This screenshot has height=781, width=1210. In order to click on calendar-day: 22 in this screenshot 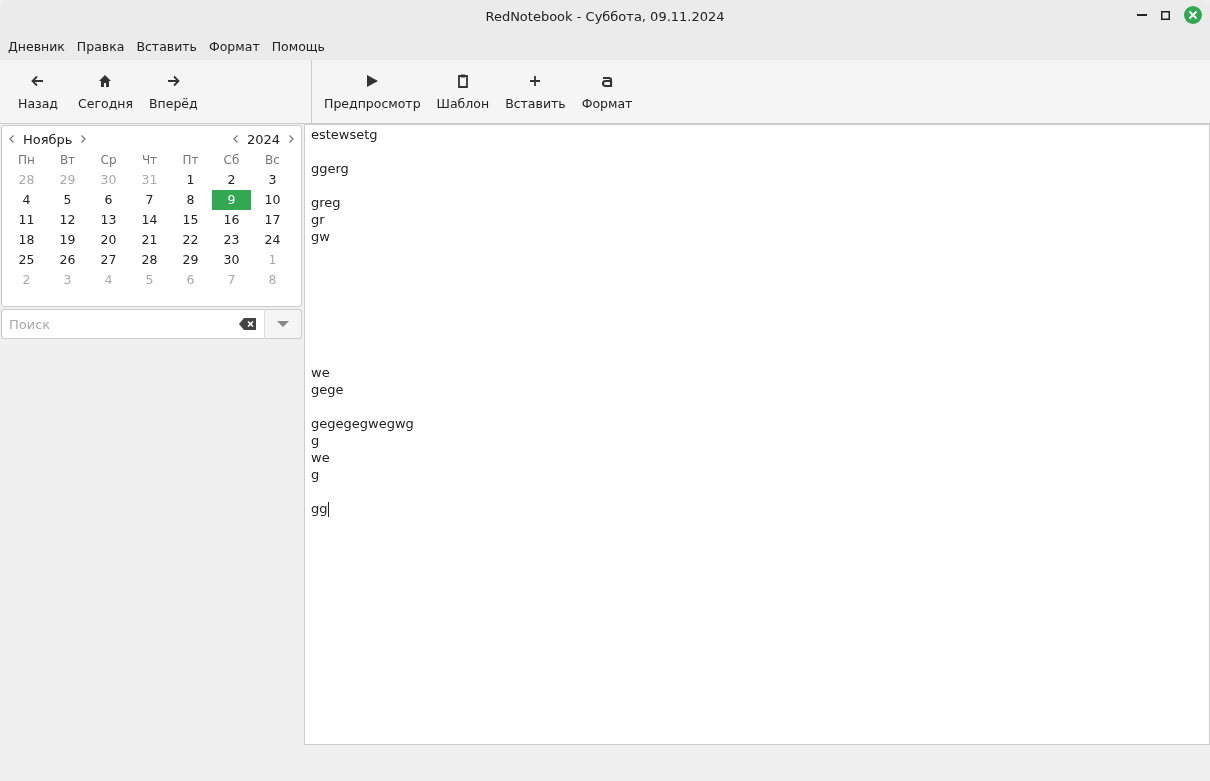, I will do `click(190, 240)`.